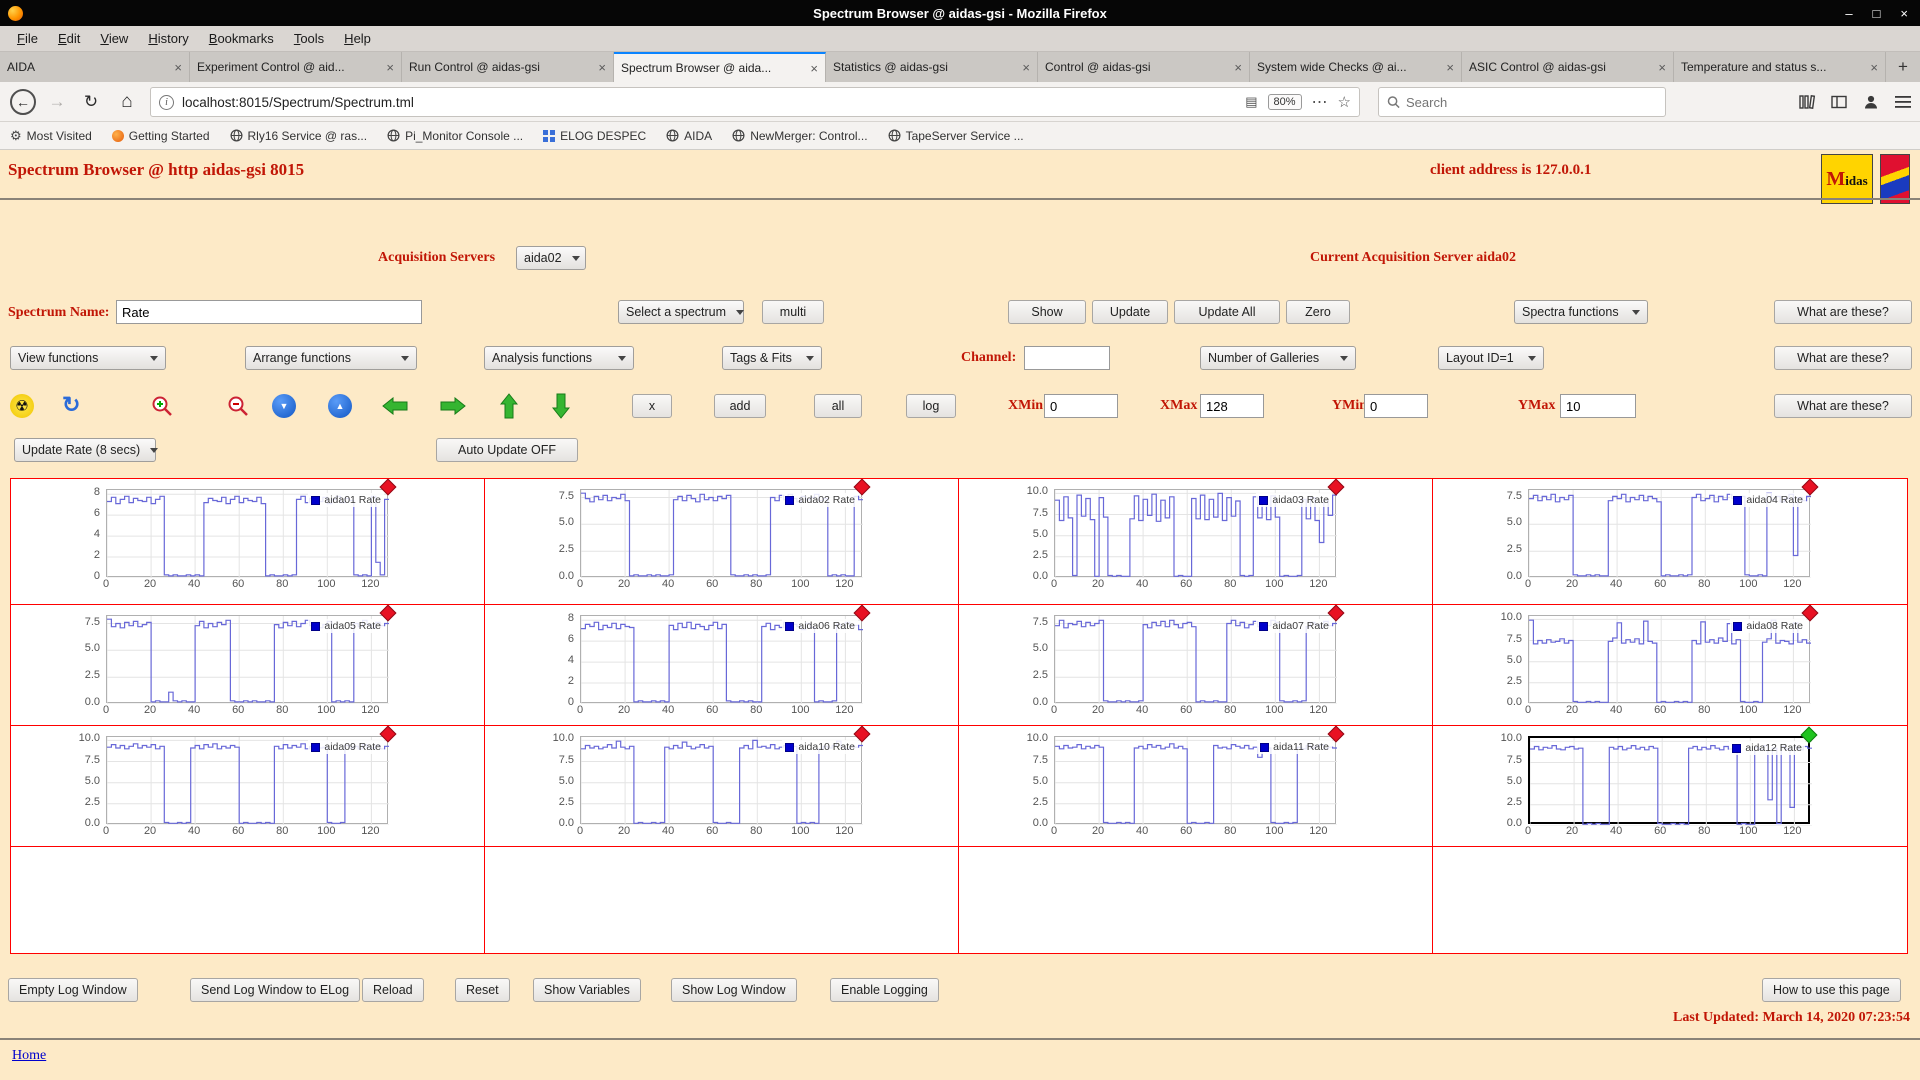 The height and width of the screenshot is (1080, 1920). Describe the element at coordinates (127, 102) in the screenshot. I see `home-button: ⌂` at that location.